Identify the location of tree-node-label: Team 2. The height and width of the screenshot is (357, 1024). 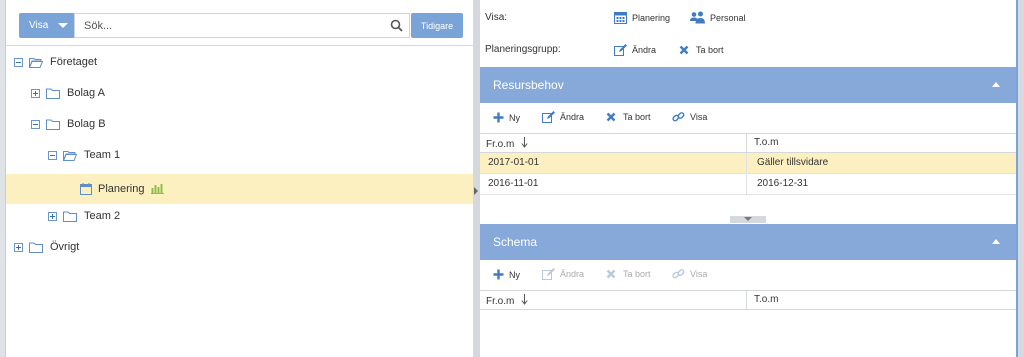
(102, 216).